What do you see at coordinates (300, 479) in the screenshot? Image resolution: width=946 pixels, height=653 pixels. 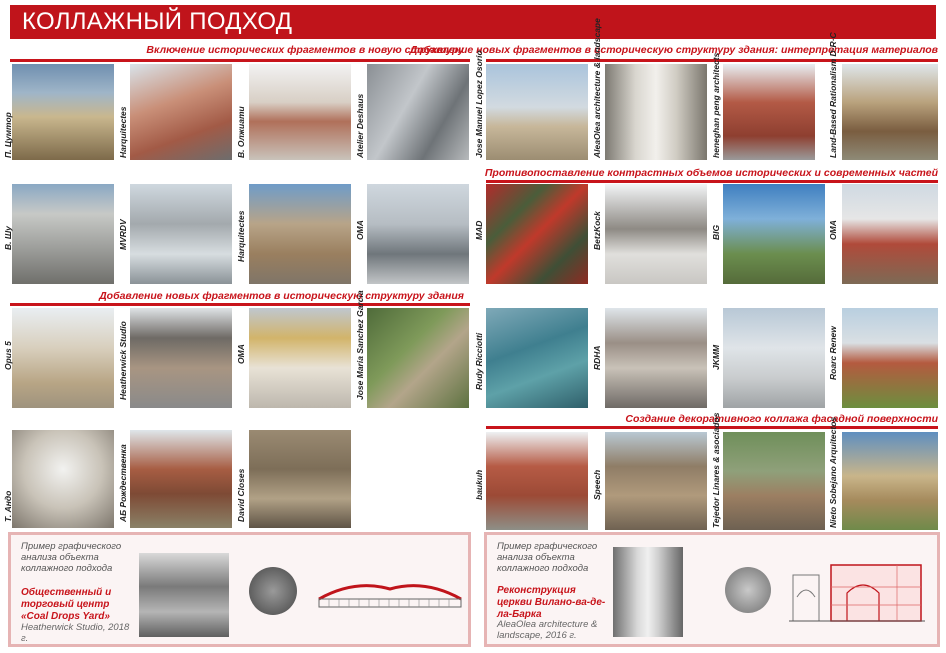 I see `photo-david-closes` at bounding box center [300, 479].